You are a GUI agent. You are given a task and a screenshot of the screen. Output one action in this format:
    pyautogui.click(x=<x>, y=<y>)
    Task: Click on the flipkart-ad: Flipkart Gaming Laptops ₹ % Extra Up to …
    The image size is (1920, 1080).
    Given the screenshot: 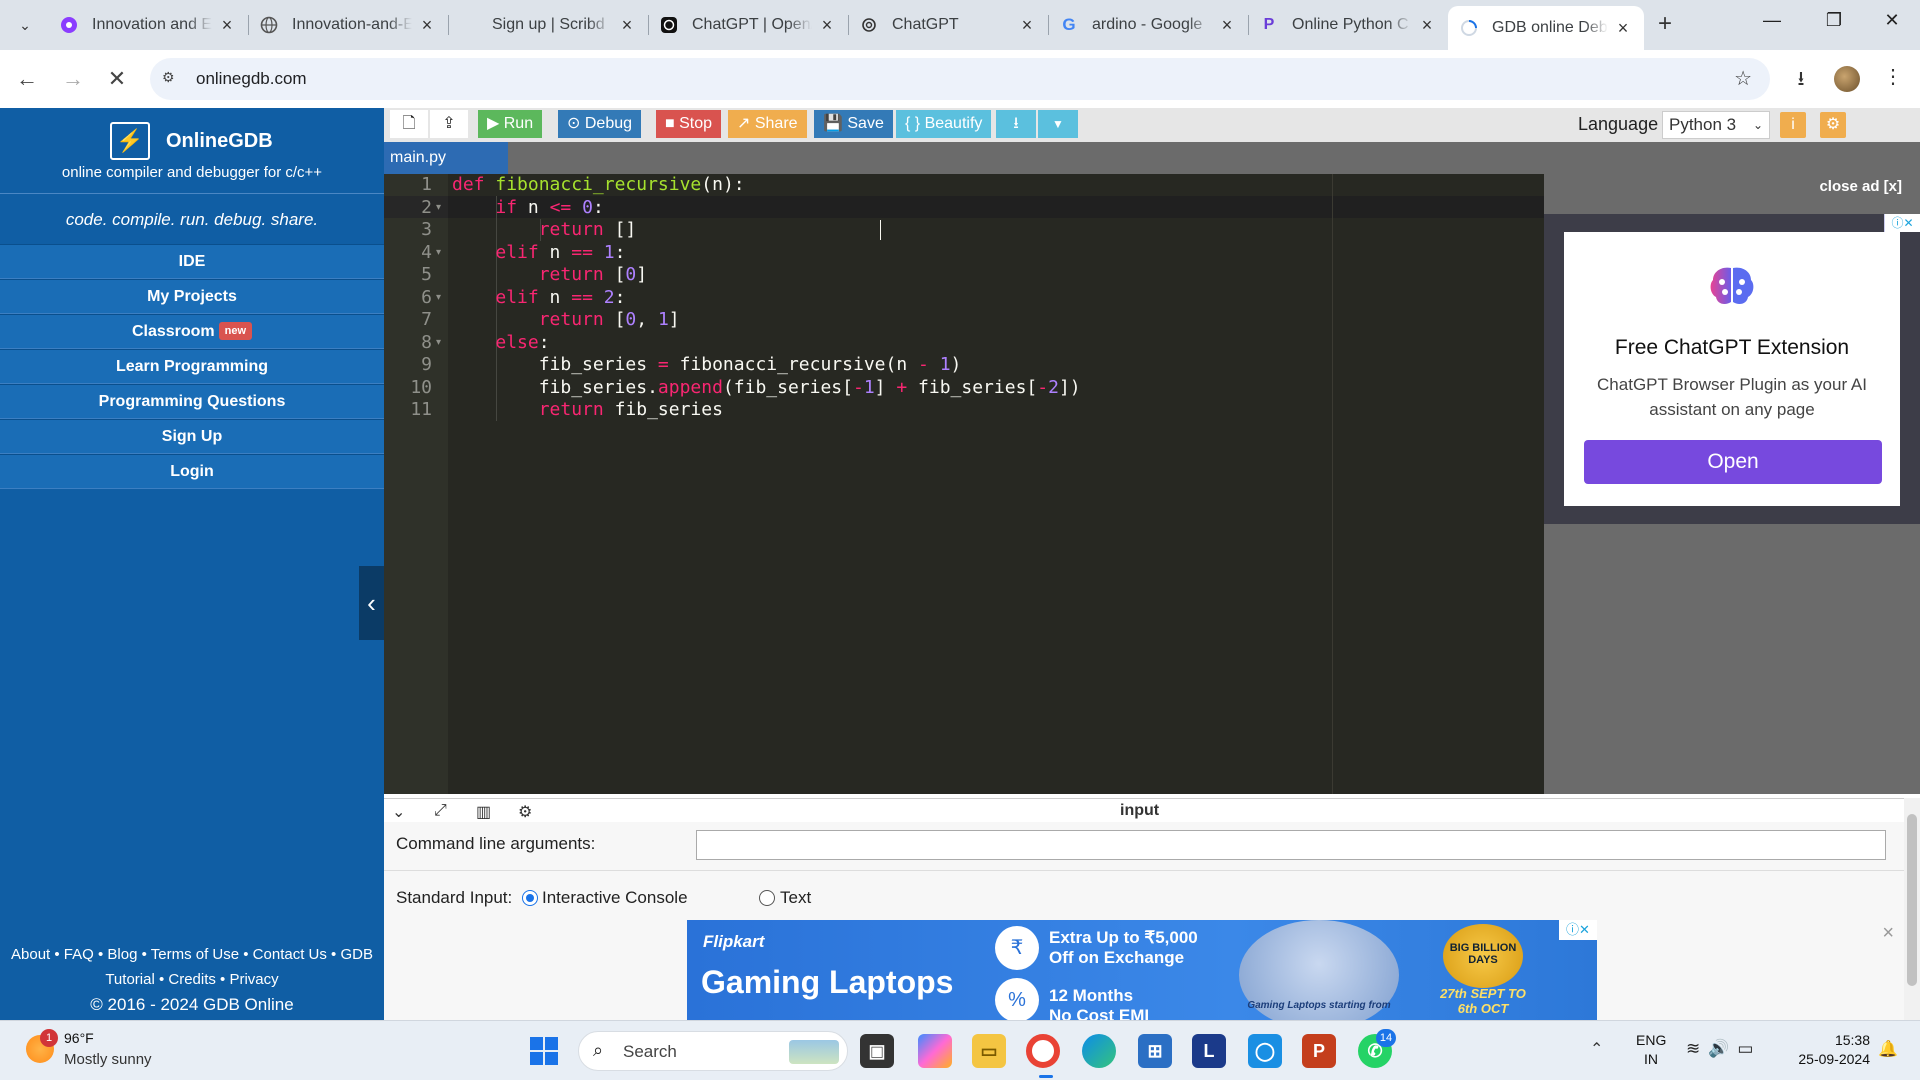 What is the action you would take?
    pyautogui.click(x=1142, y=970)
    